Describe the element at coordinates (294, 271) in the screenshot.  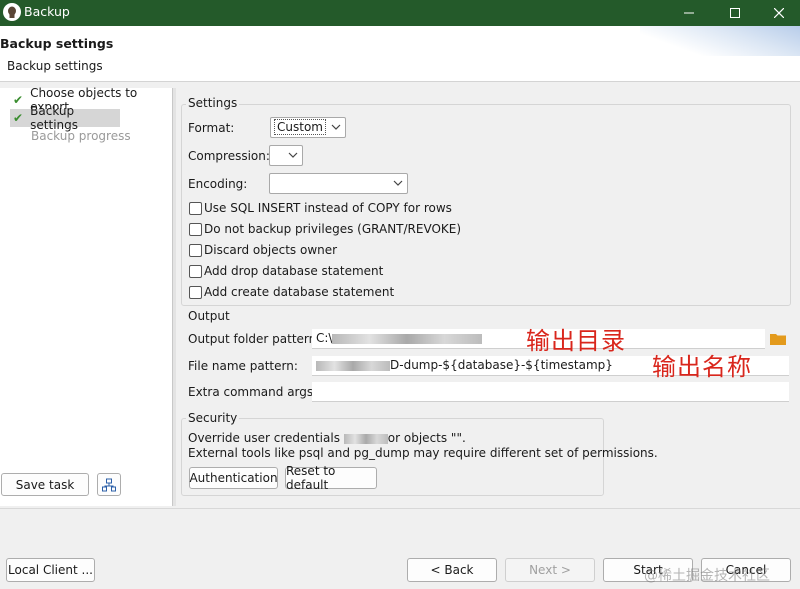
I see `add-drop-db-label: Add drop database statement` at that location.